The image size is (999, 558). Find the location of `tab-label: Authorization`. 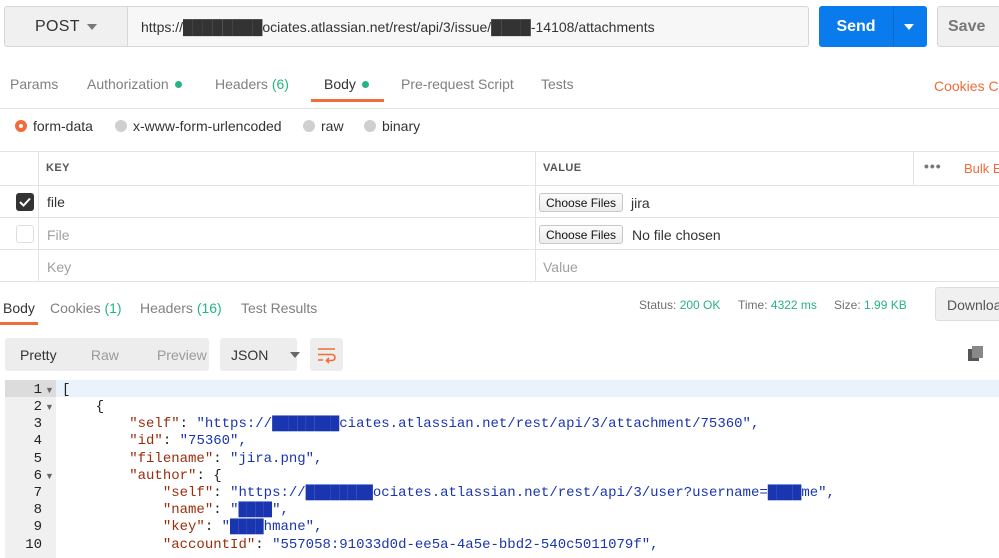

tab-label: Authorization is located at coordinates (128, 84).